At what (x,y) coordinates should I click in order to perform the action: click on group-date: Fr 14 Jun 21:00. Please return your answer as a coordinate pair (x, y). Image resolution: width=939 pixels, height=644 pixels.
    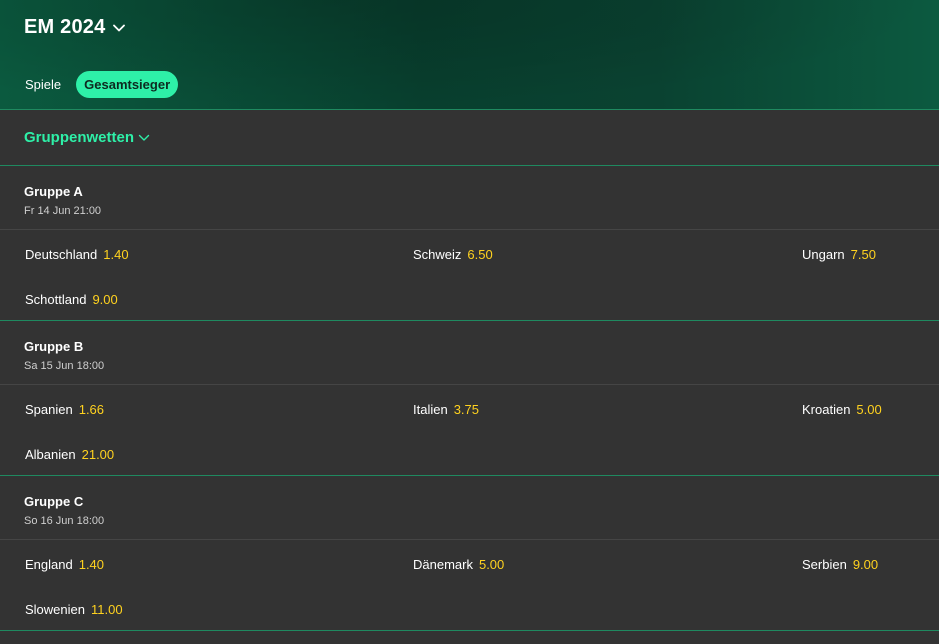
    Looking at the image, I should click on (63, 211).